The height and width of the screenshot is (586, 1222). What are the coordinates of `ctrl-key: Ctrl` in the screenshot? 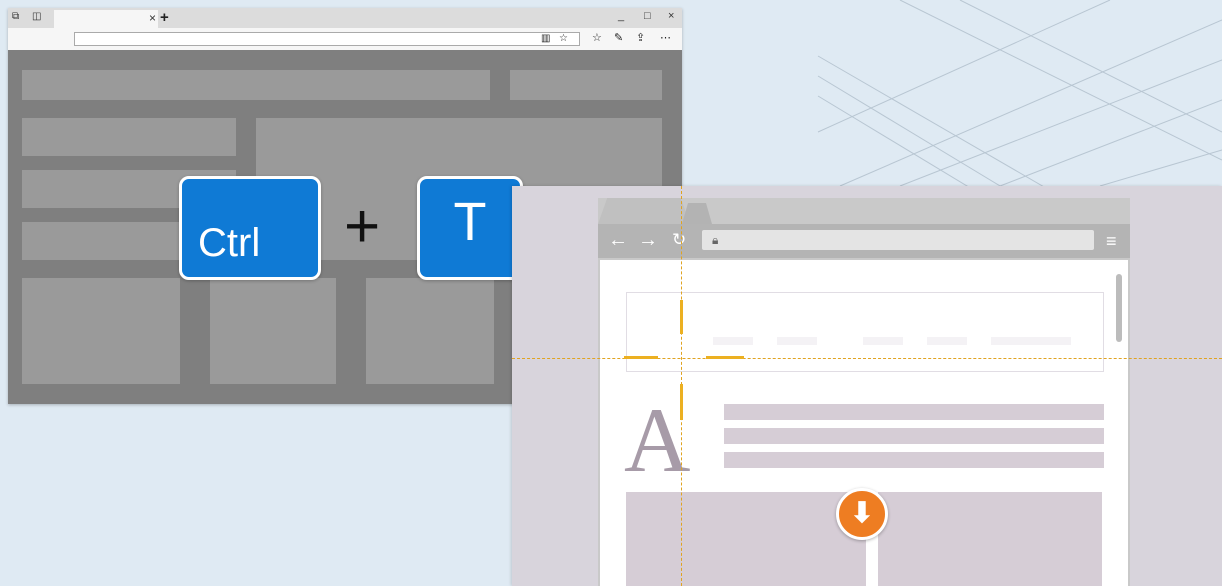 It's located at (250, 228).